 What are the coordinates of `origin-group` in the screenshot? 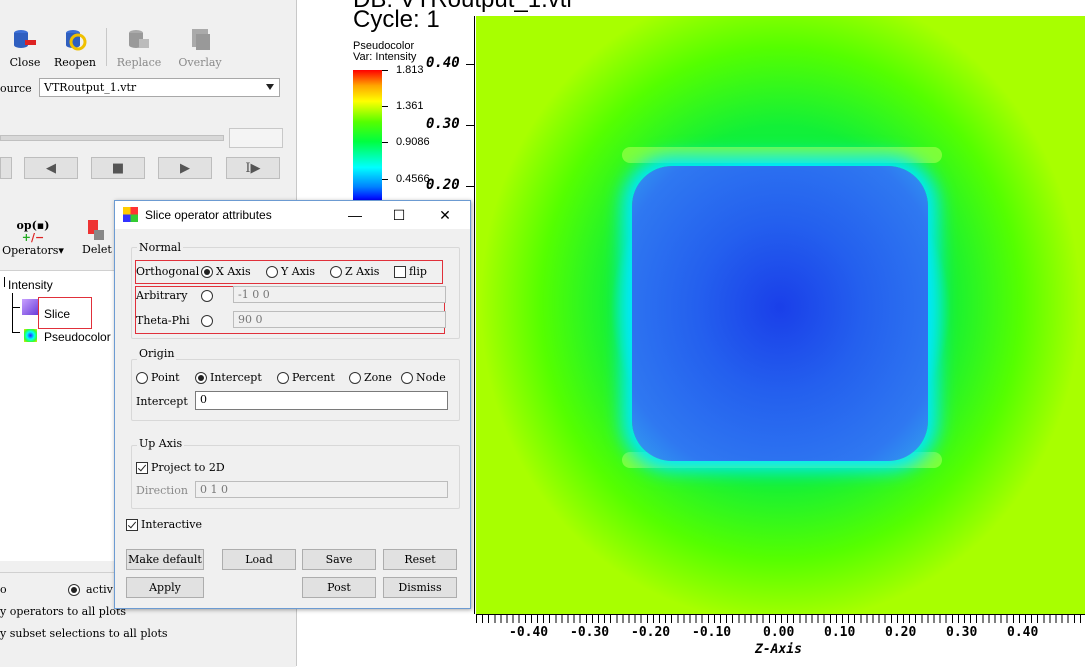 It's located at (295, 390).